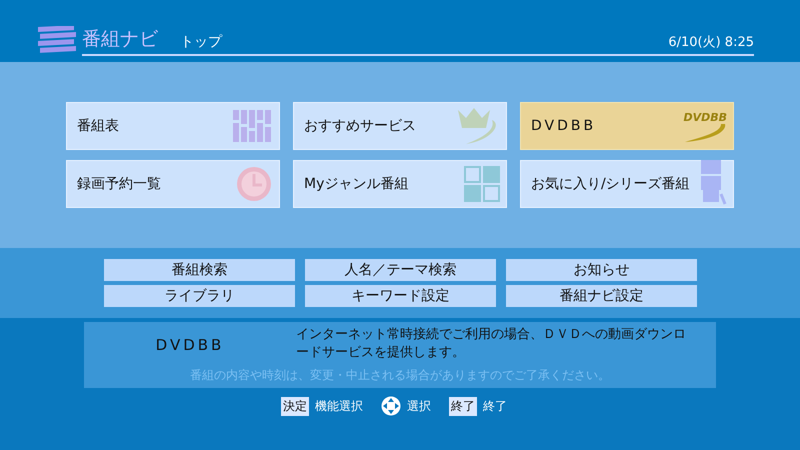 The width and height of the screenshot is (800, 450). Describe the element at coordinates (601, 270) in the screenshot. I see `menu-button: お知らせ` at that location.